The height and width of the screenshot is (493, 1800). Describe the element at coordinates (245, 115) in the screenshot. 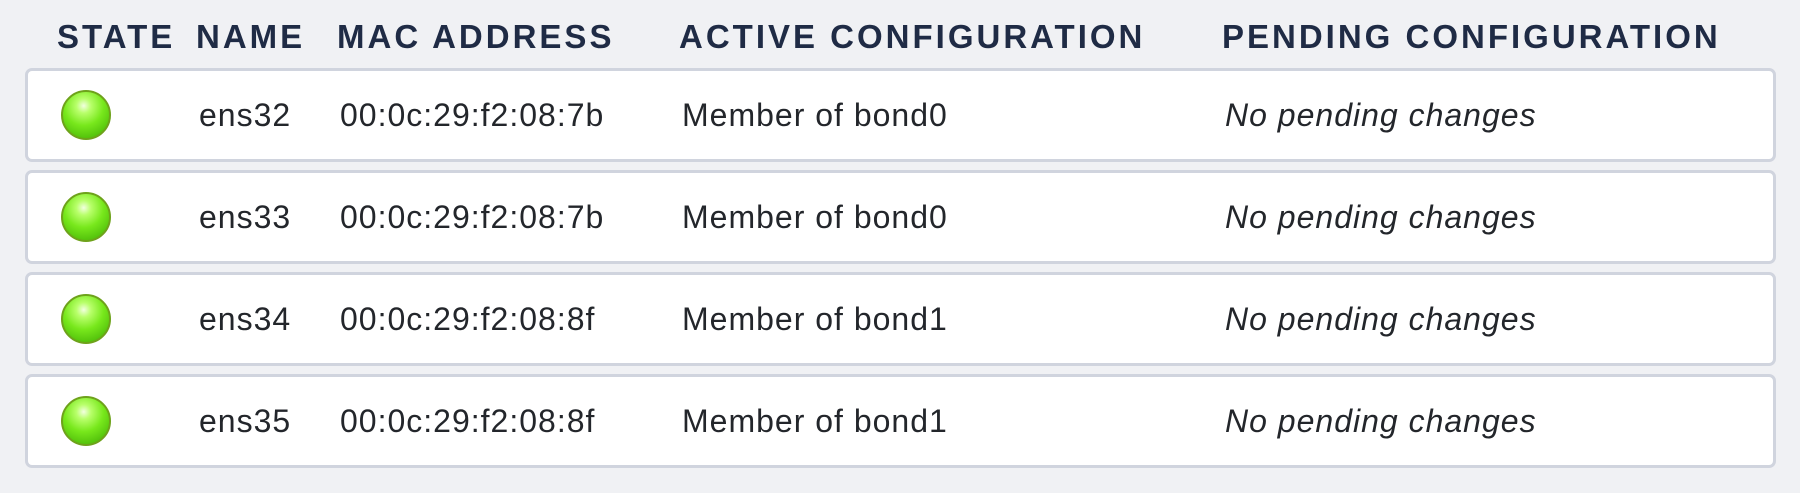

I see `interface-name: ens32` at that location.